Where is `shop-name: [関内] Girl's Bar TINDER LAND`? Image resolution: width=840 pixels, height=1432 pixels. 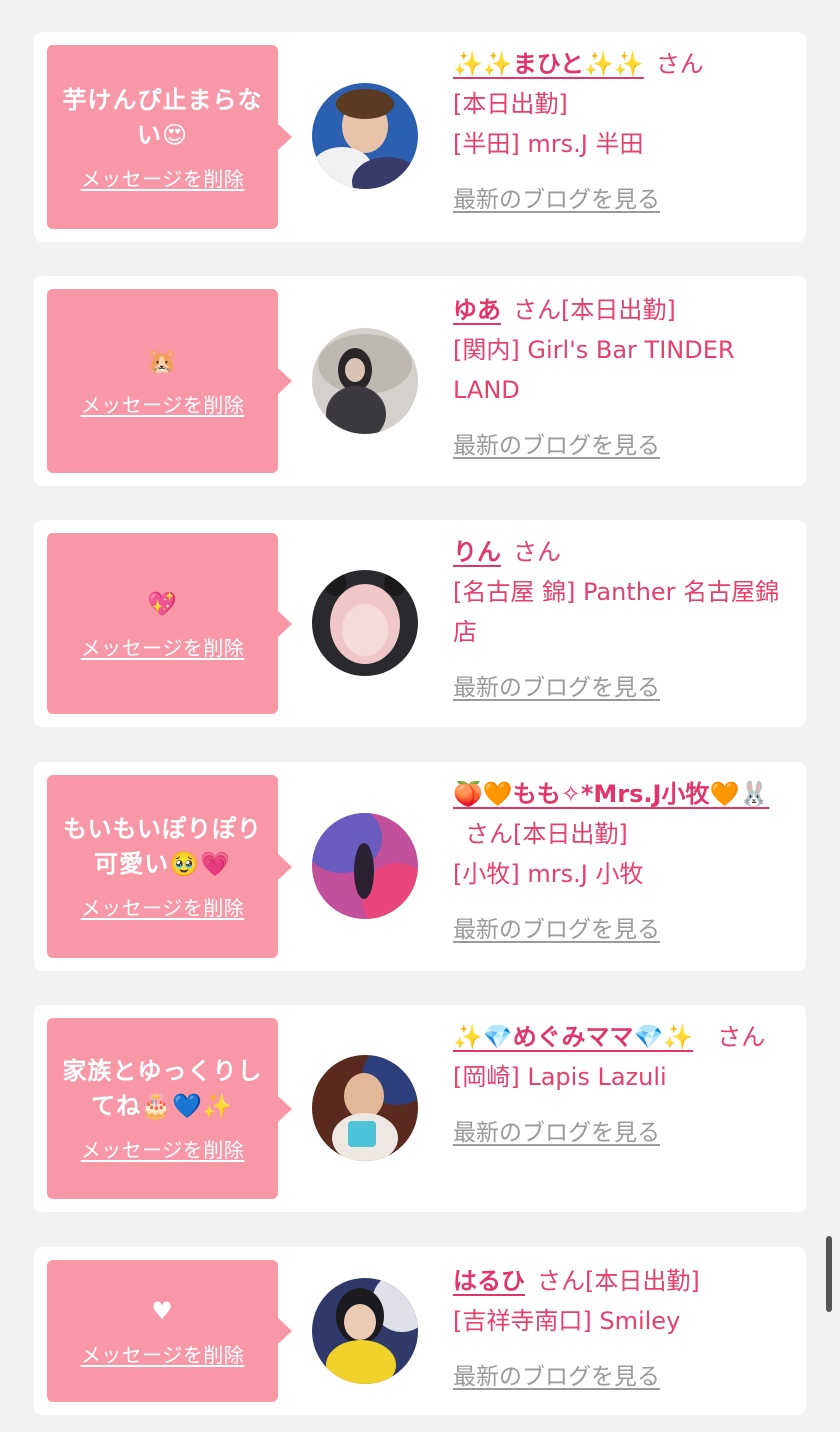
shop-name: [関内] Girl's Bar TINDER LAND is located at coordinates (594, 370).